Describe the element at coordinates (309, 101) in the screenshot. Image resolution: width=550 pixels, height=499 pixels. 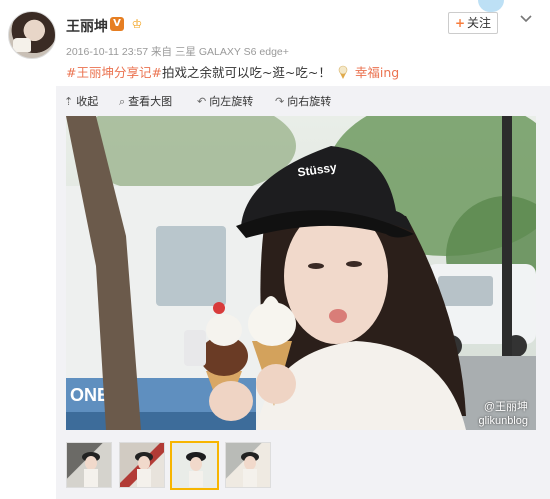
I see `rotate-right-label: 向右旋转` at that location.